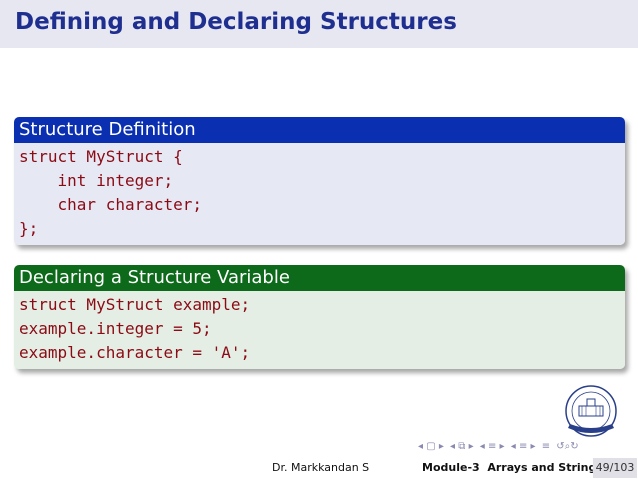 This screenshot has height=479, width=638. What do you see at coordinates (546, 446) in the screenshot?
I see `nav-menu-icon: ≡` at bounding box center [546, 446].